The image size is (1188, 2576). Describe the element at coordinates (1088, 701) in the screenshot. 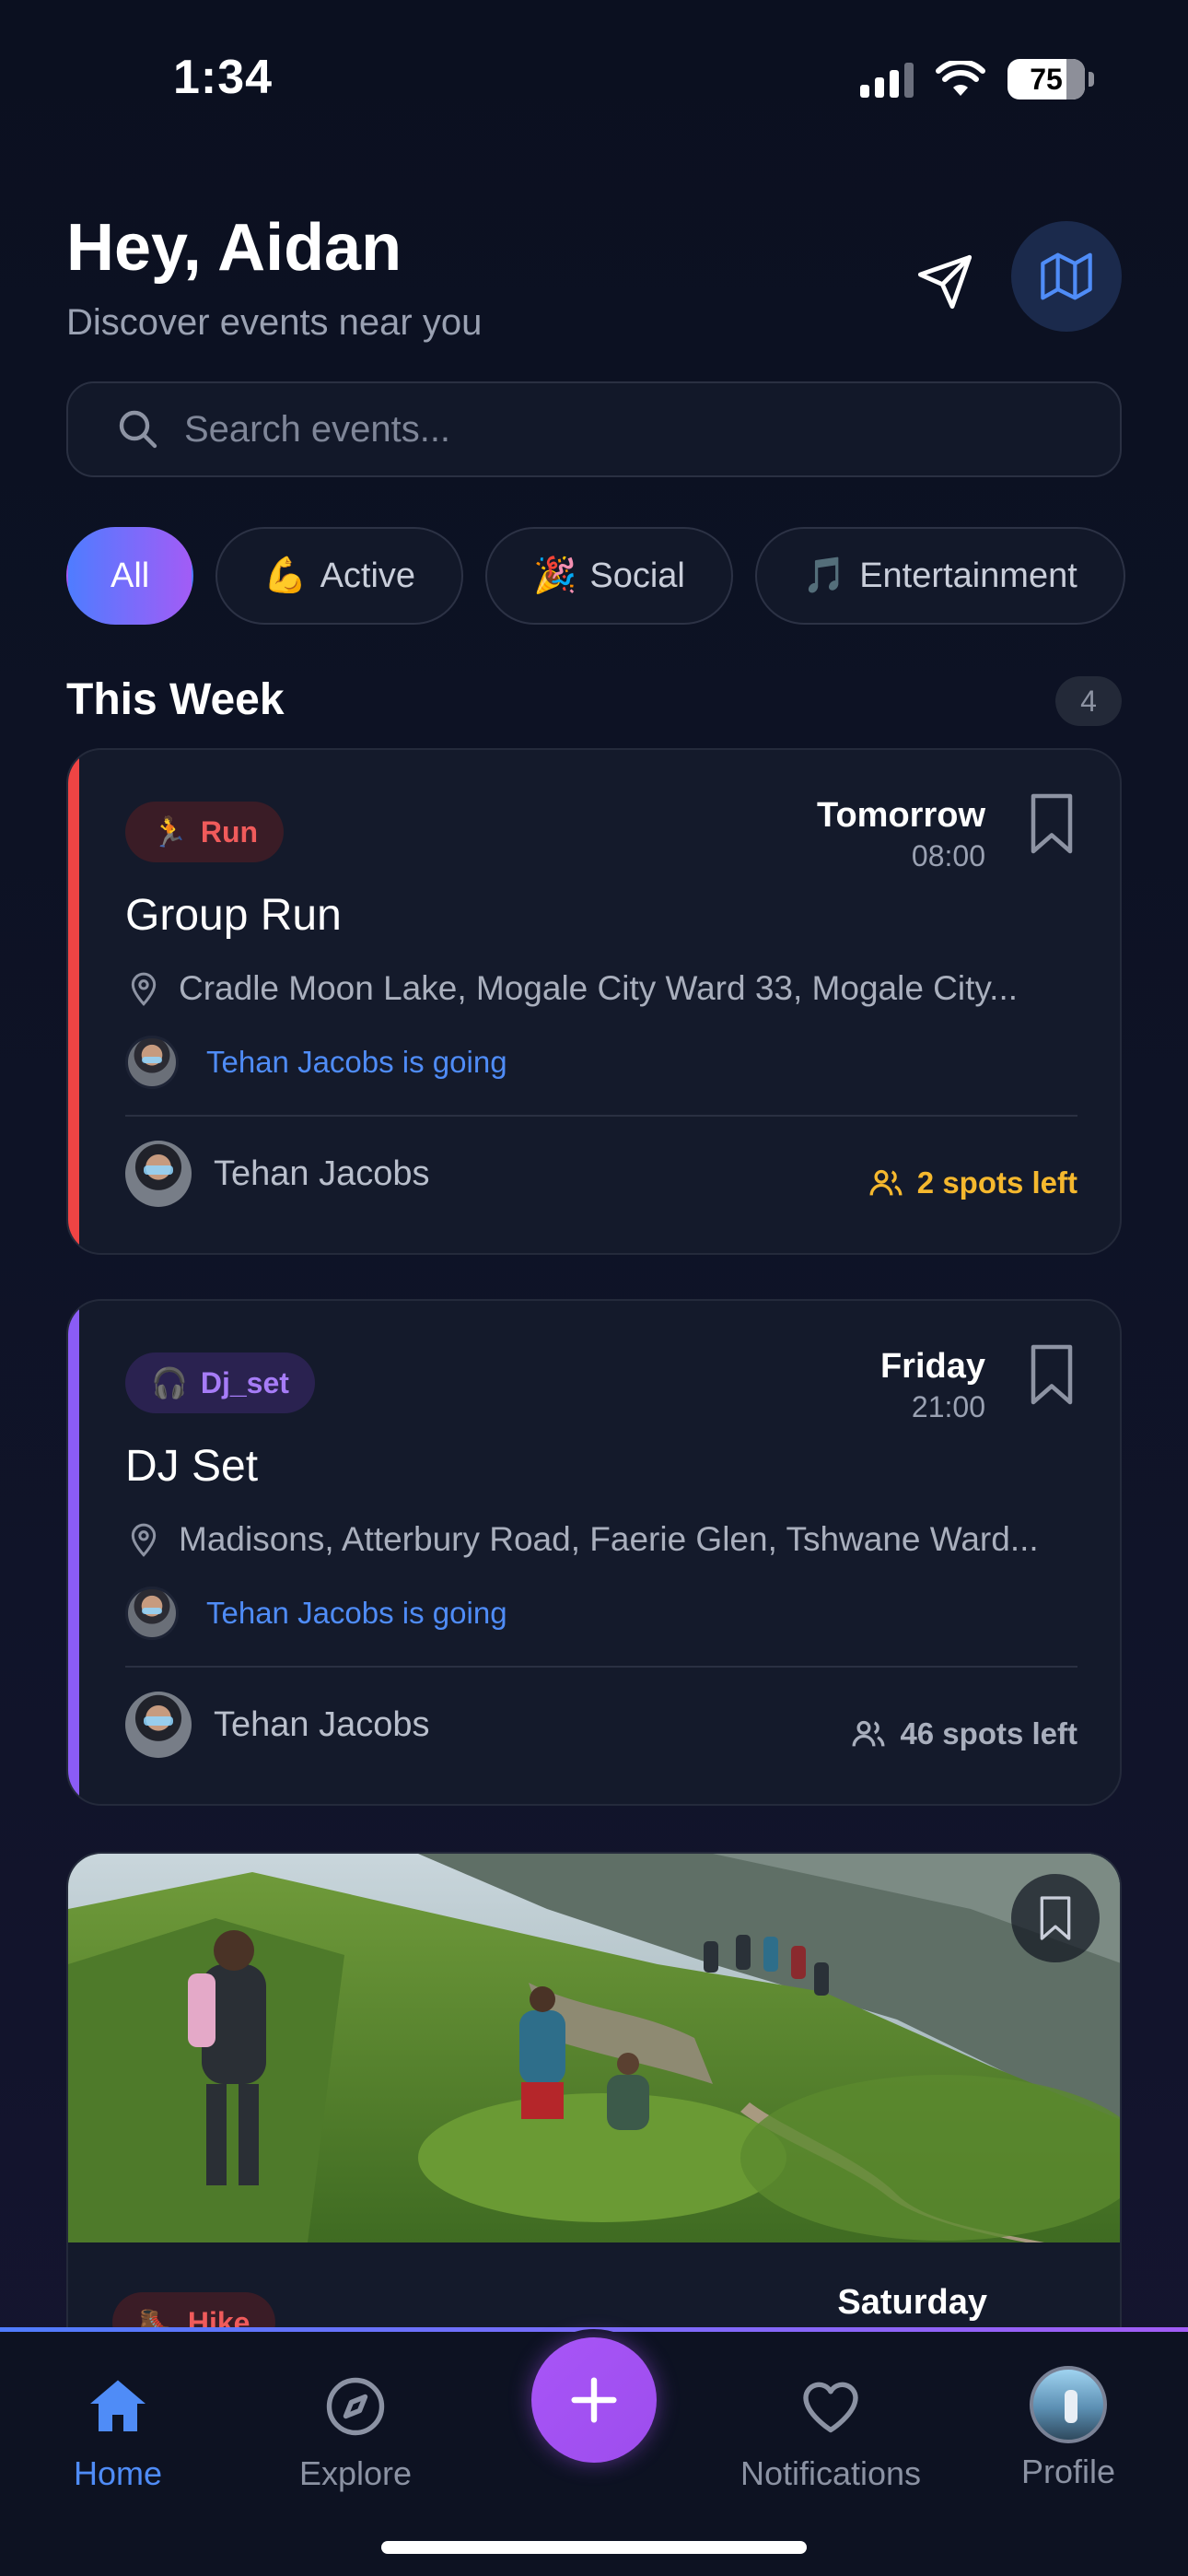

I see `section-count-badge: 4` at that location.